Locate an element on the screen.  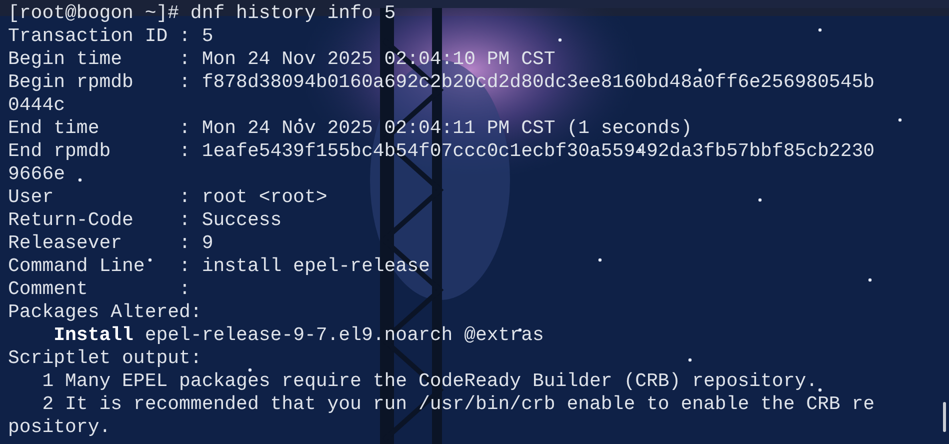
terminal-line: Comment : is located at coordinates (99, 289).